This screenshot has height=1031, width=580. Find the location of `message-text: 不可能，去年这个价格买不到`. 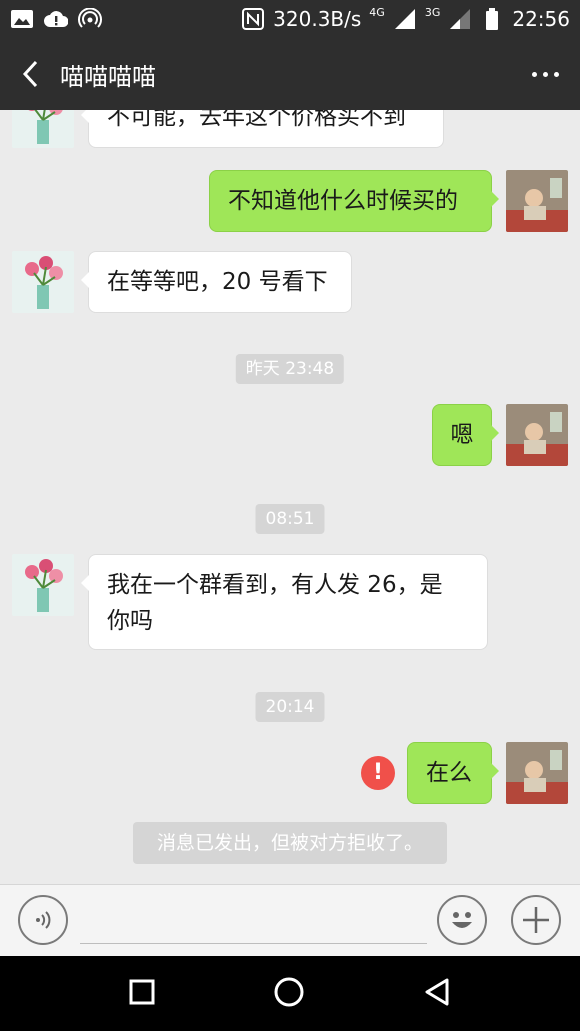

message-text: 不可能，去年这个价格买不到 is located at coordinates (256, 120).